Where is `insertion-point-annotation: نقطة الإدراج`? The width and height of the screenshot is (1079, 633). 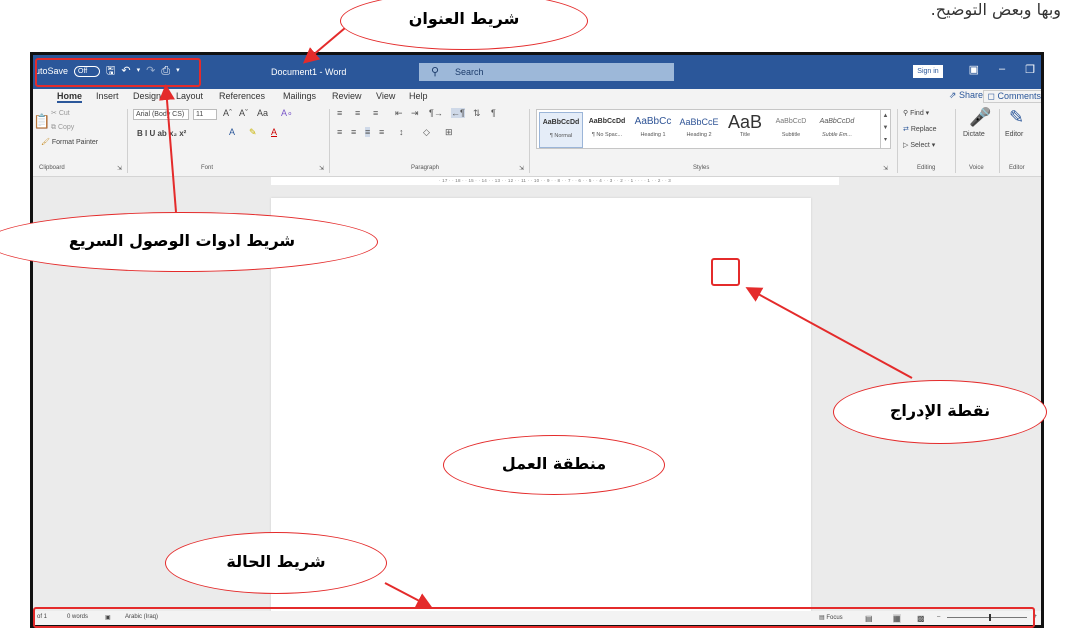 insertion-point-annotation: نقطة الإدراج is located at coordinates (940, 412).